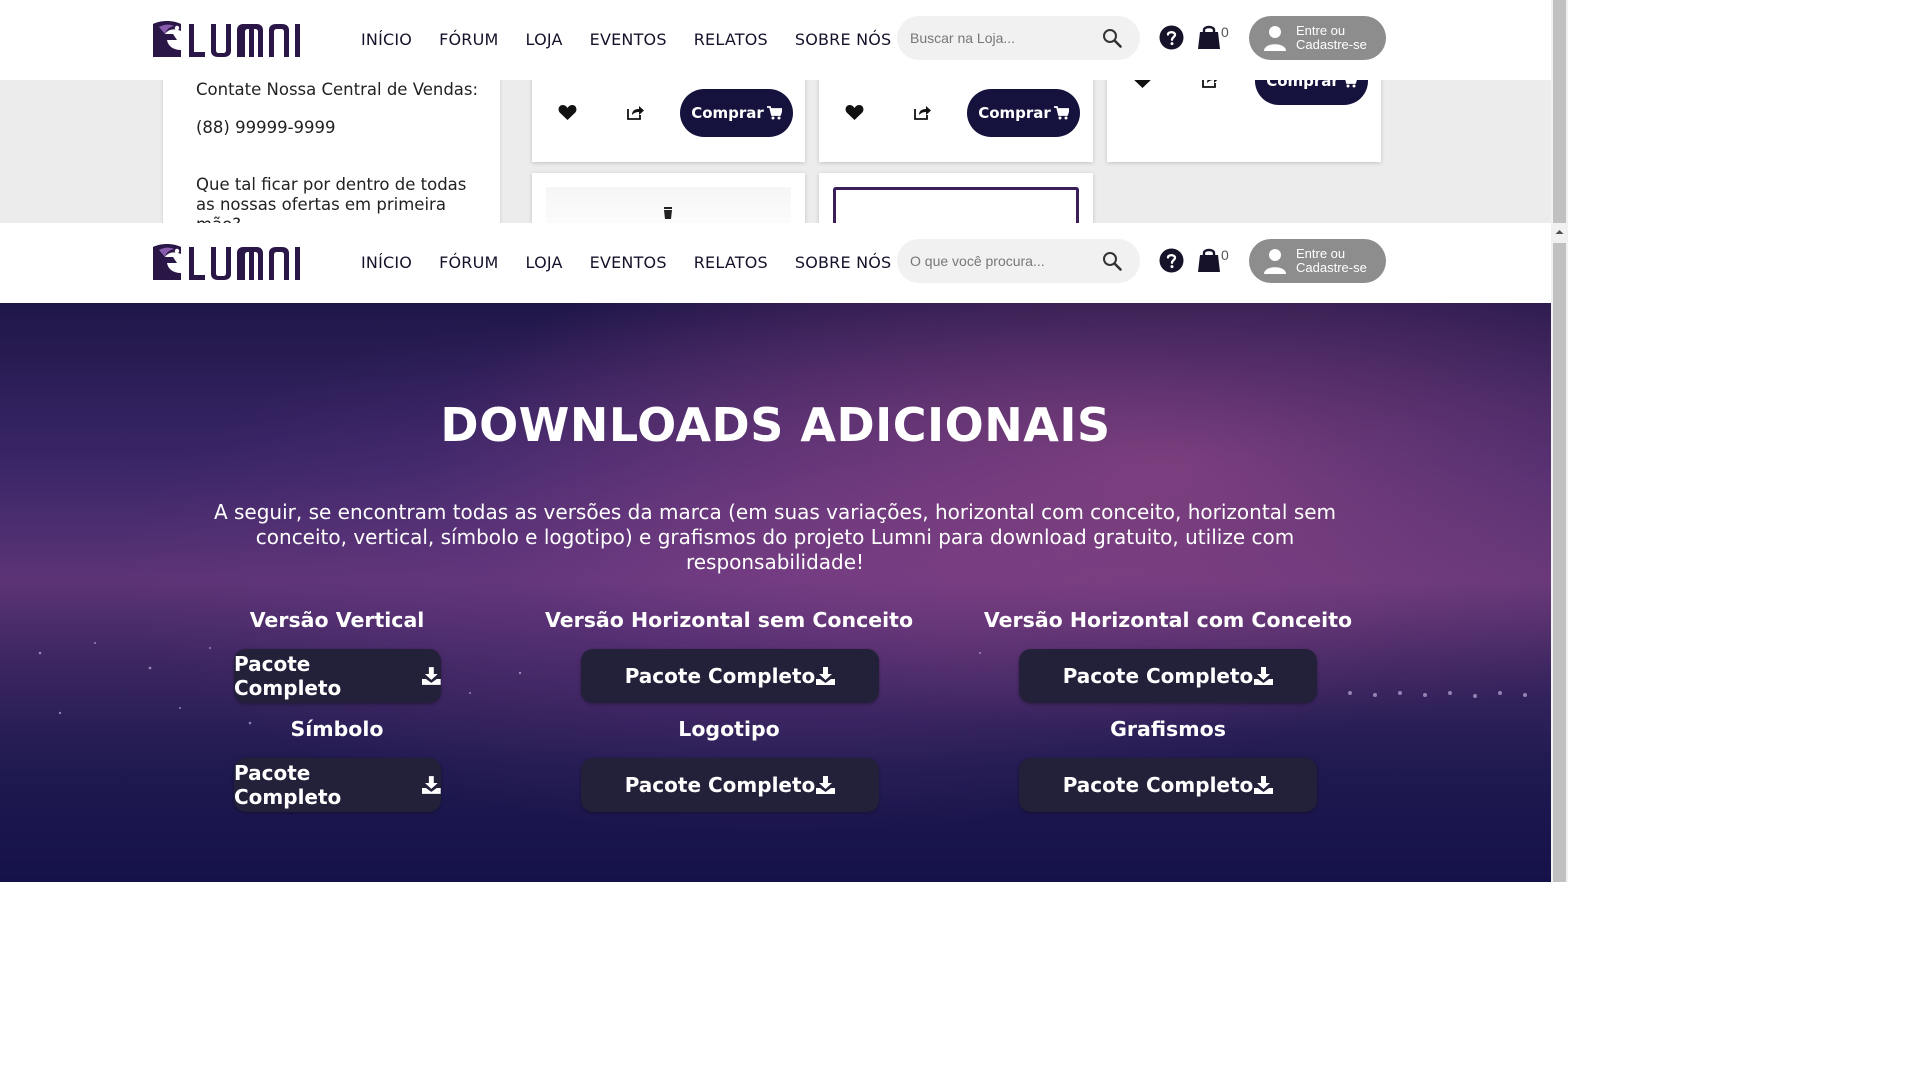  I want to click on download-button-grafismos: Pacote Completo, so click(1168, 785).